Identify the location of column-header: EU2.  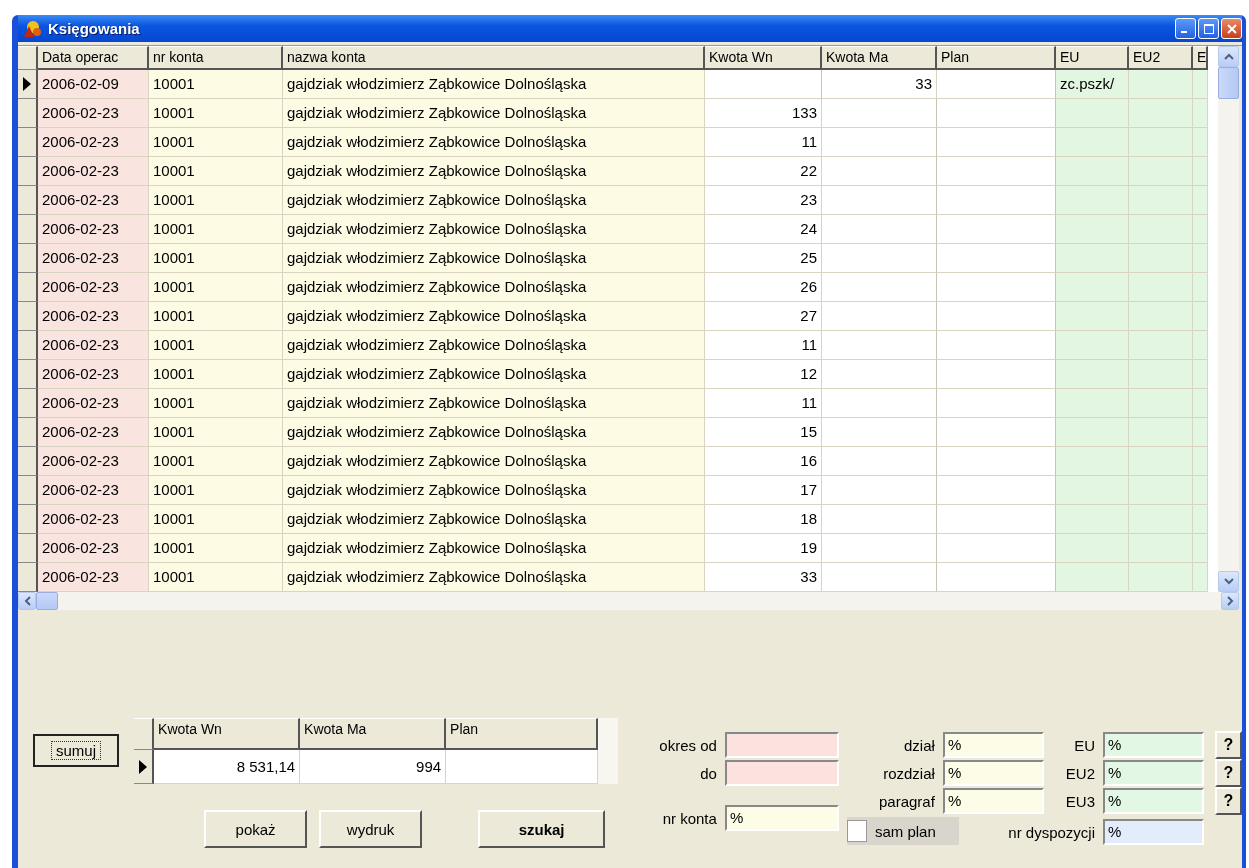
(1161, 58).